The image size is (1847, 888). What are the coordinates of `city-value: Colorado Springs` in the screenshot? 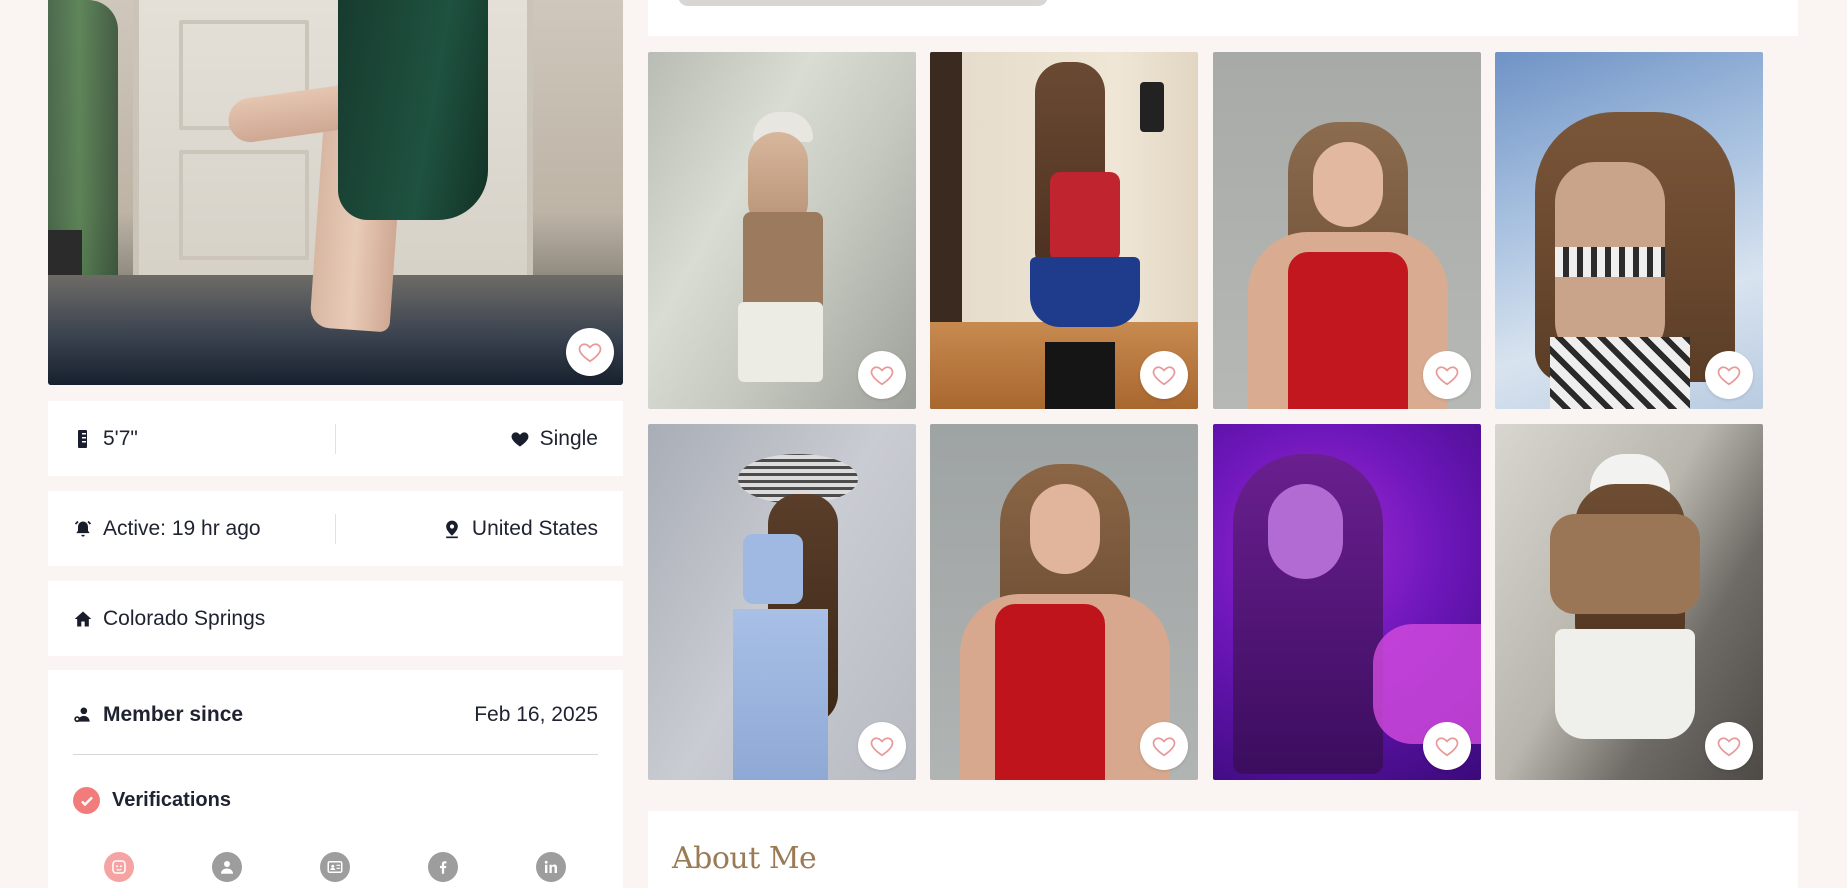 It's located at (184, 618).